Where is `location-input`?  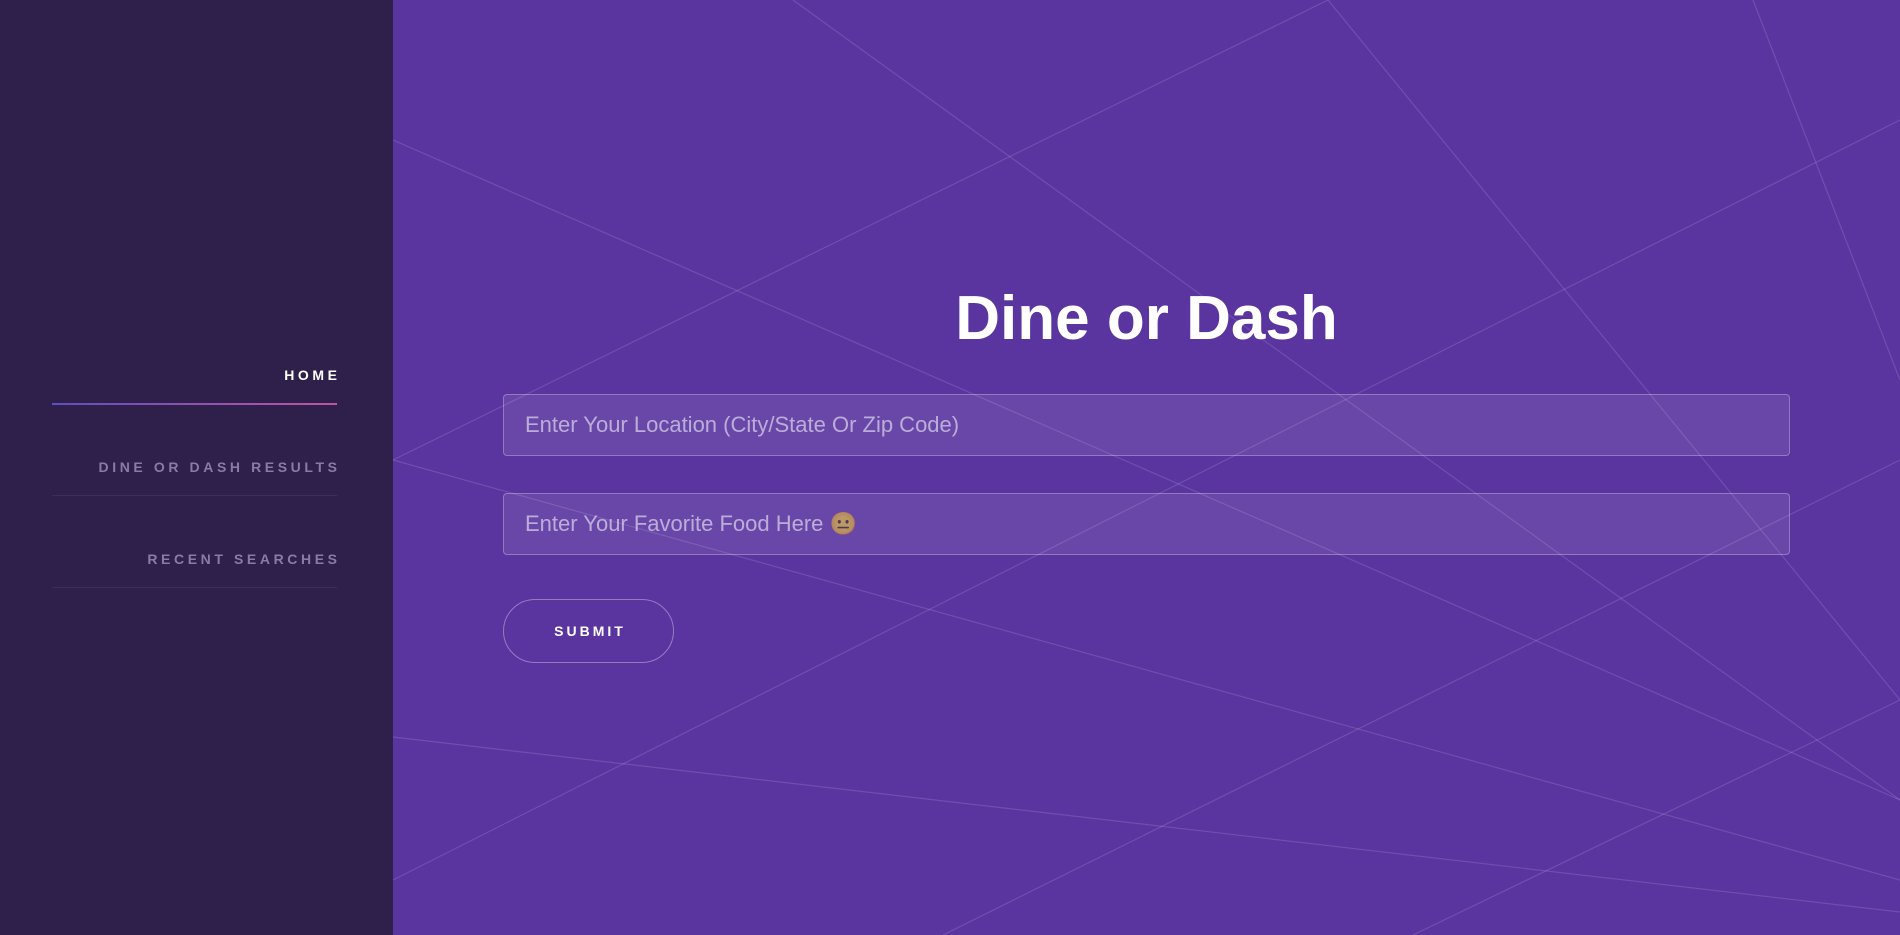 location-input is located at coordinates (1146, 425).